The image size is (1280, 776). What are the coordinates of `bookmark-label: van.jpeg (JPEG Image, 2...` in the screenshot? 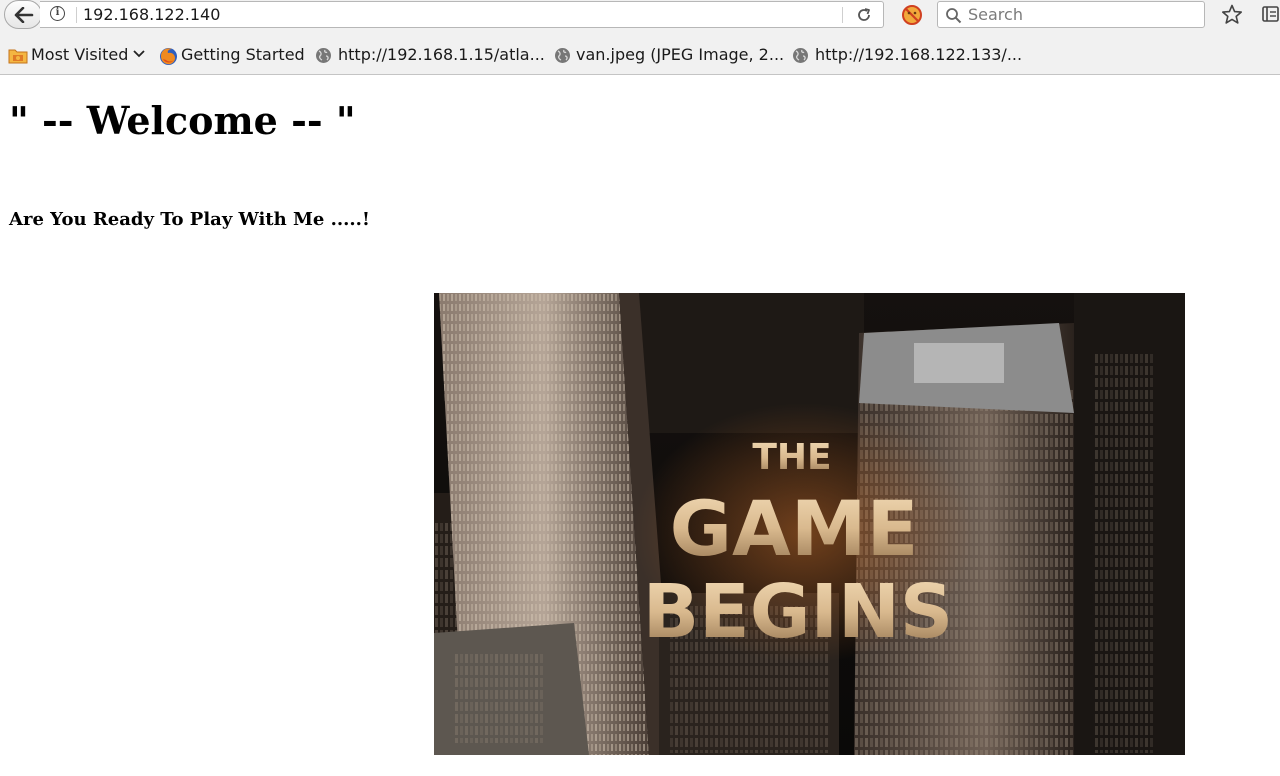 It's located at (680, 54).